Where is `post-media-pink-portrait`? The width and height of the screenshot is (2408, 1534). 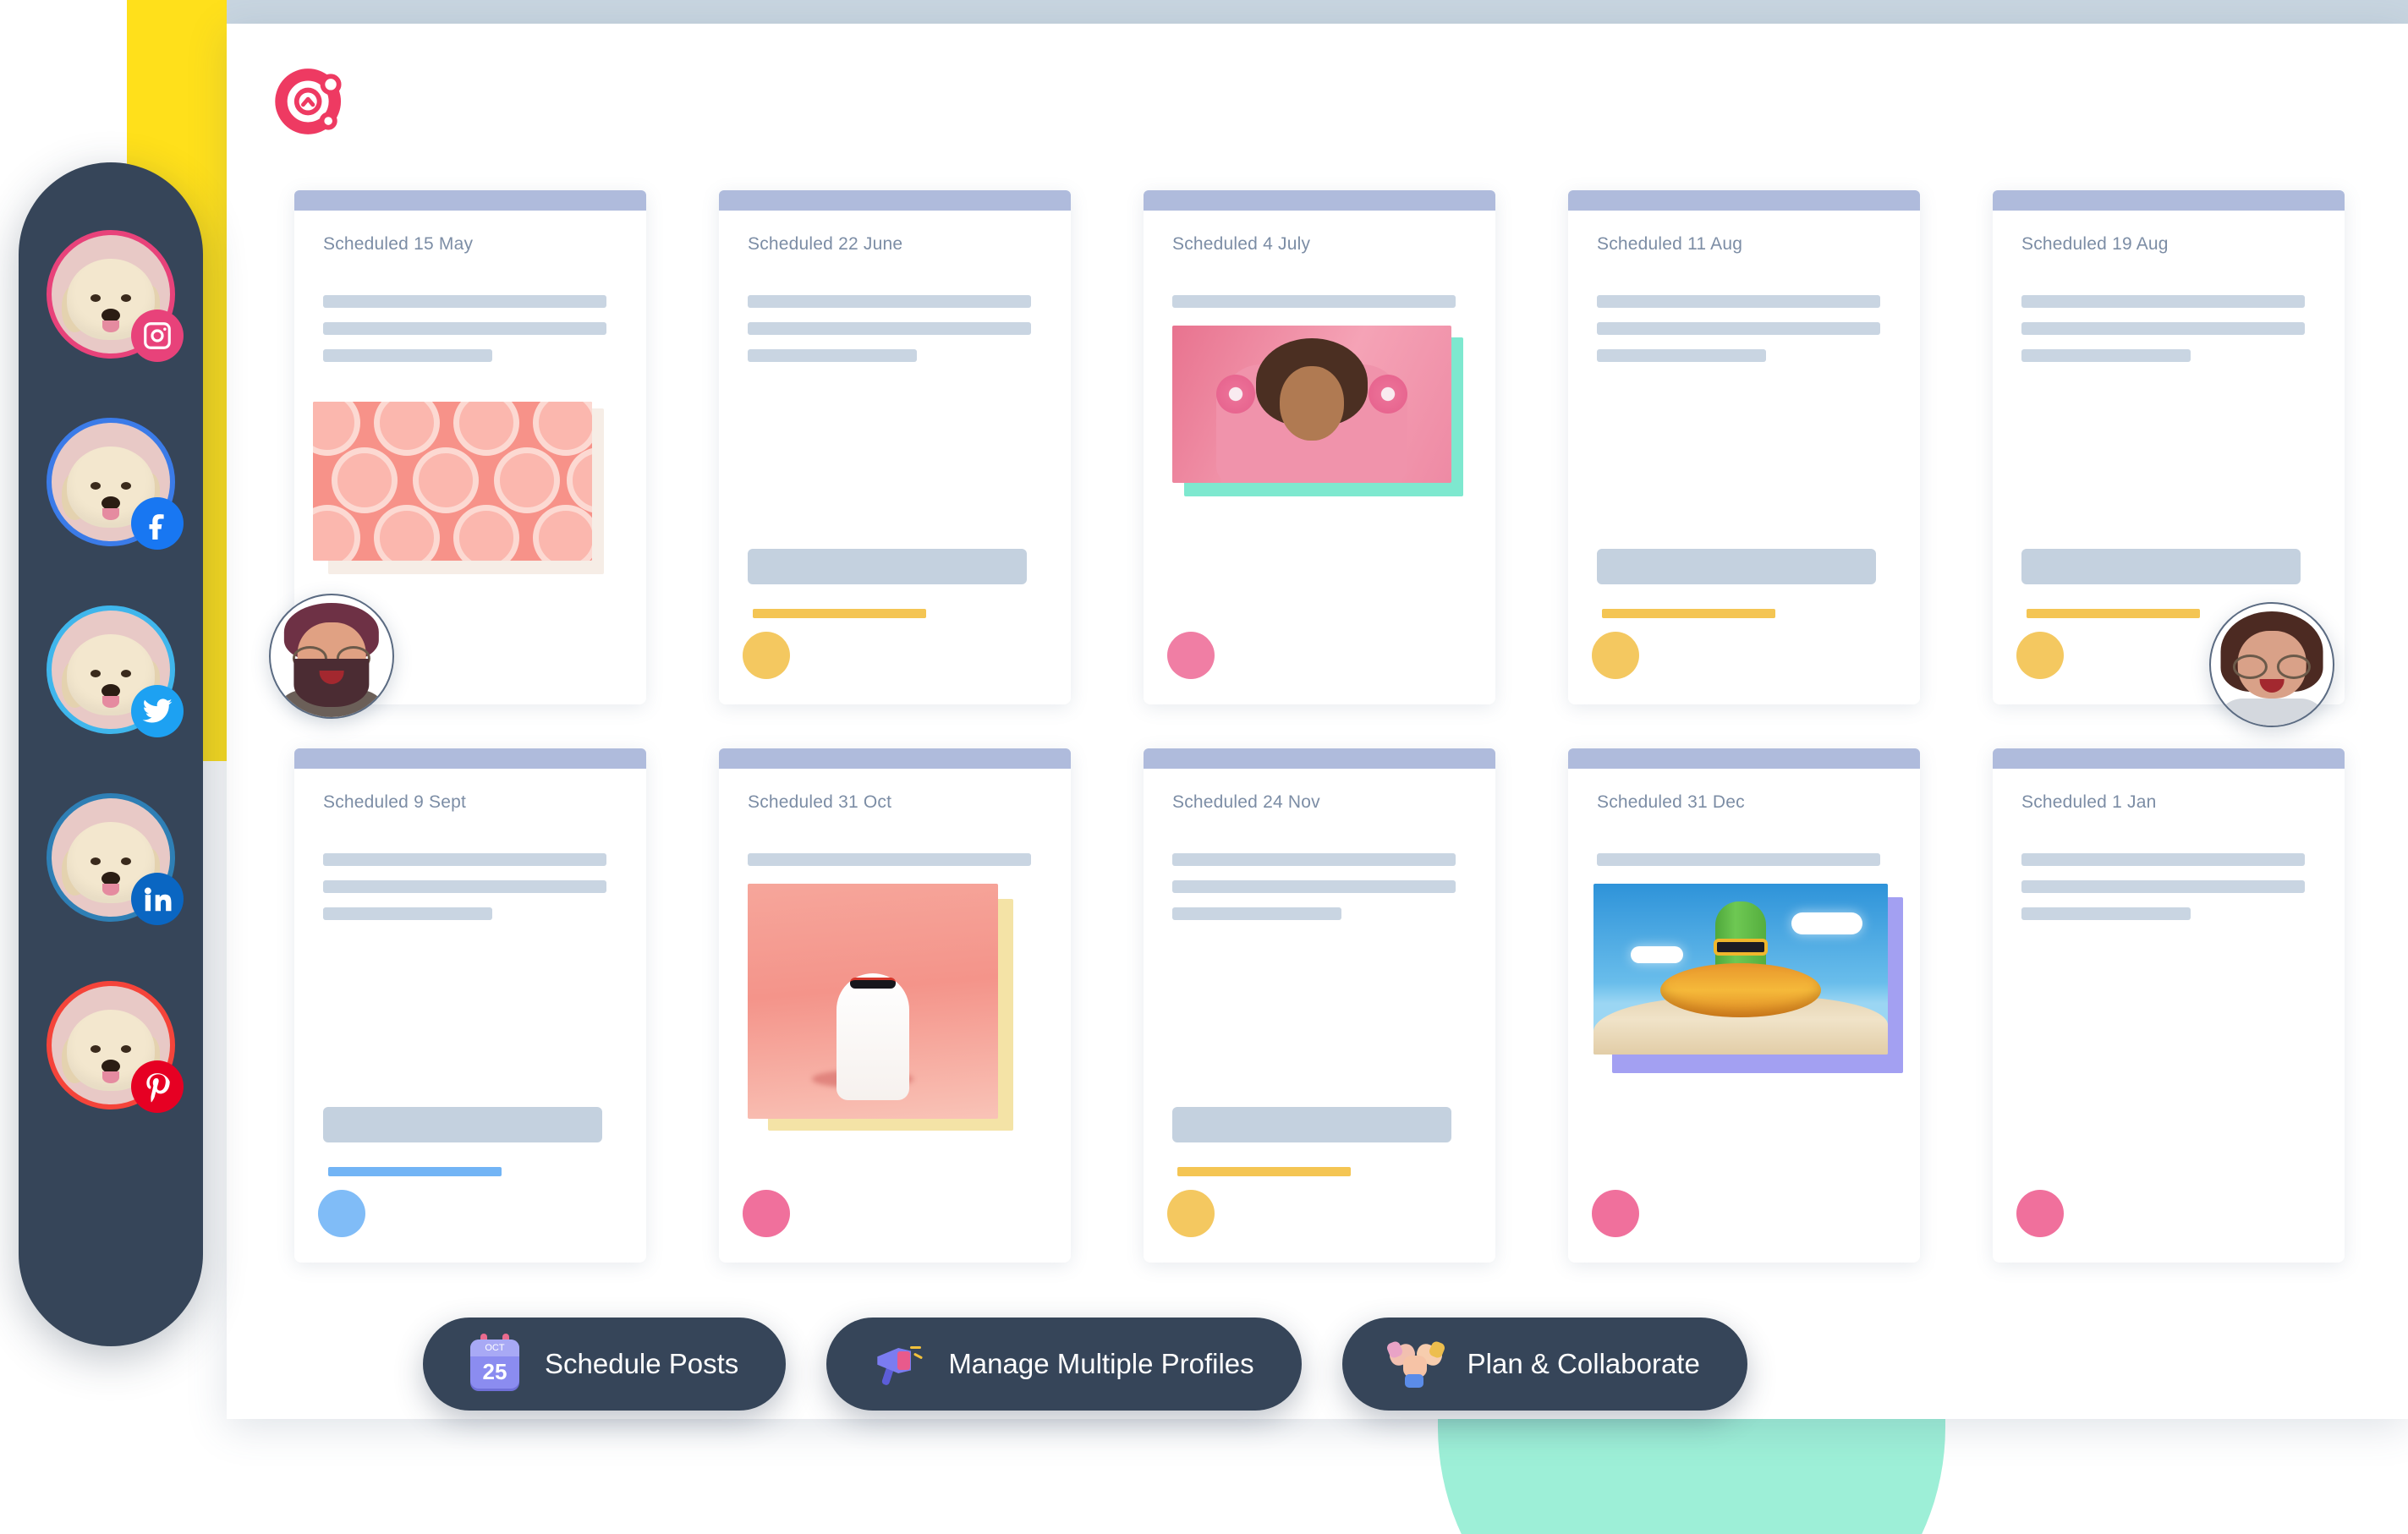 post-media-pink-portrait is located at coordinates (1312, 404).